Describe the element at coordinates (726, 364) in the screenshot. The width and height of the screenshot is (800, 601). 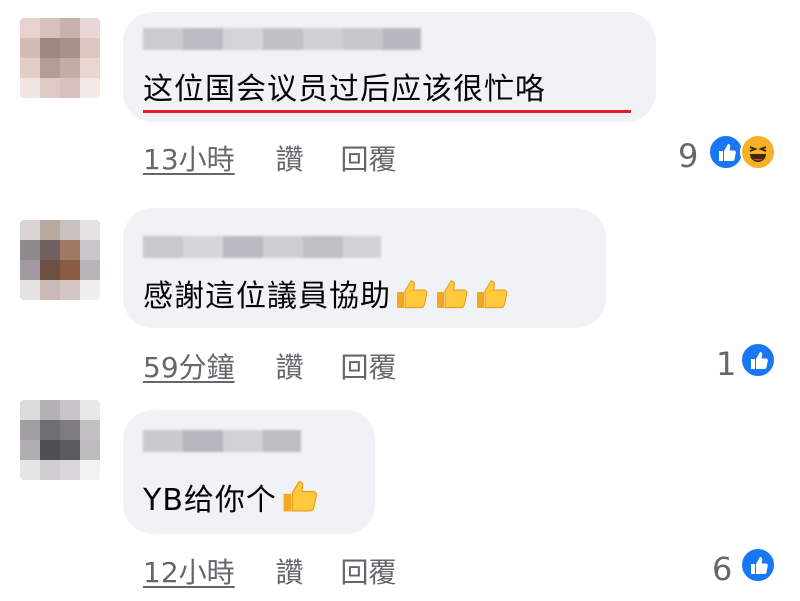
I see `reaction-count: 1` at that location.